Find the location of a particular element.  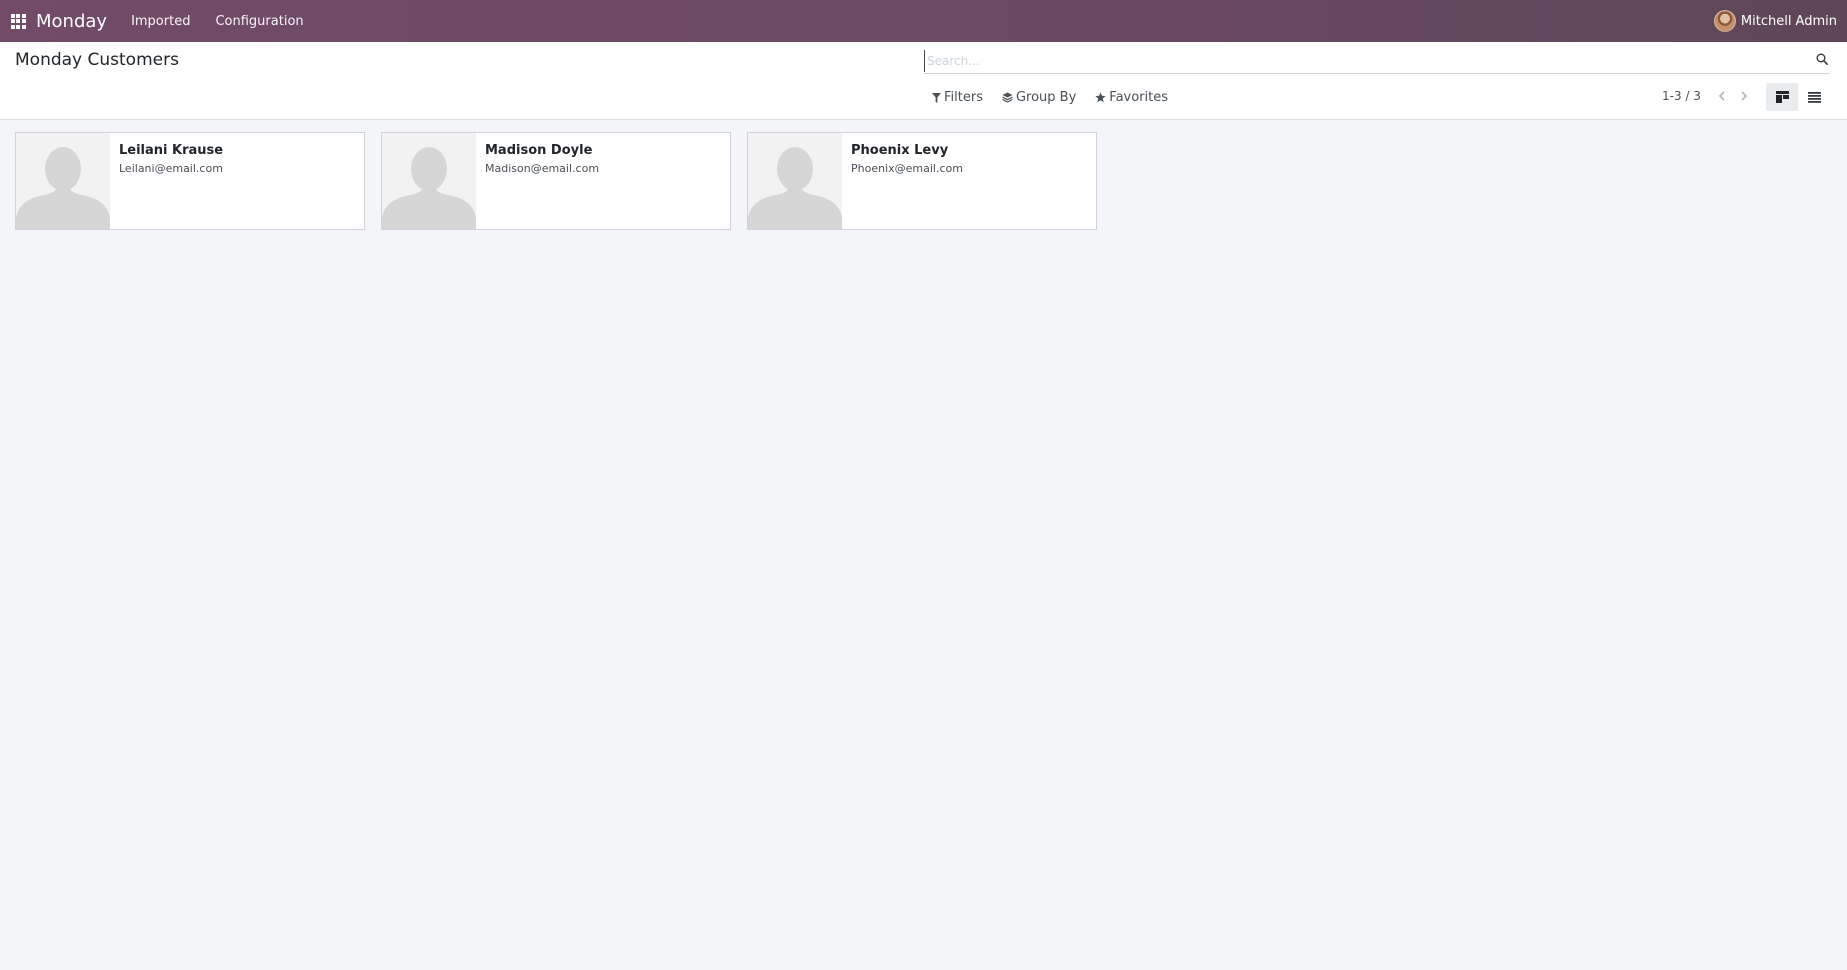

search-input is located at coordinates (1359, 61).